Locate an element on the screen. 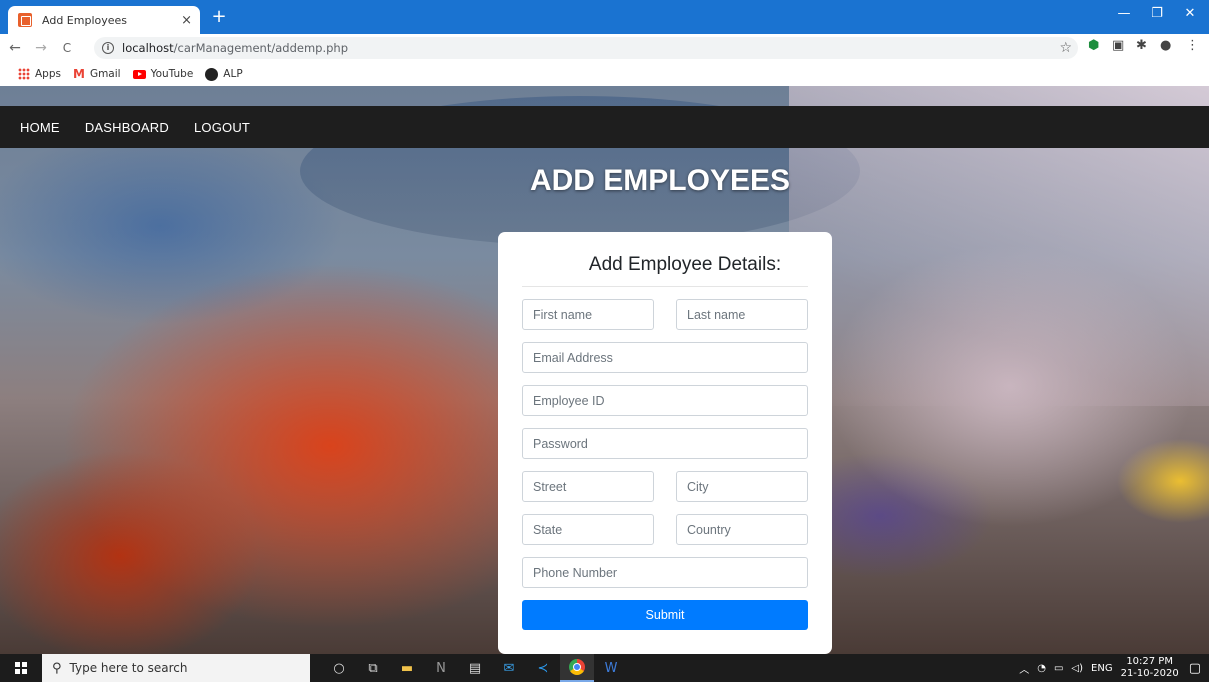 Image resolution: width=1209 pixels, height=682 pixels. employee-id-input is located at coordinates (665, 400).